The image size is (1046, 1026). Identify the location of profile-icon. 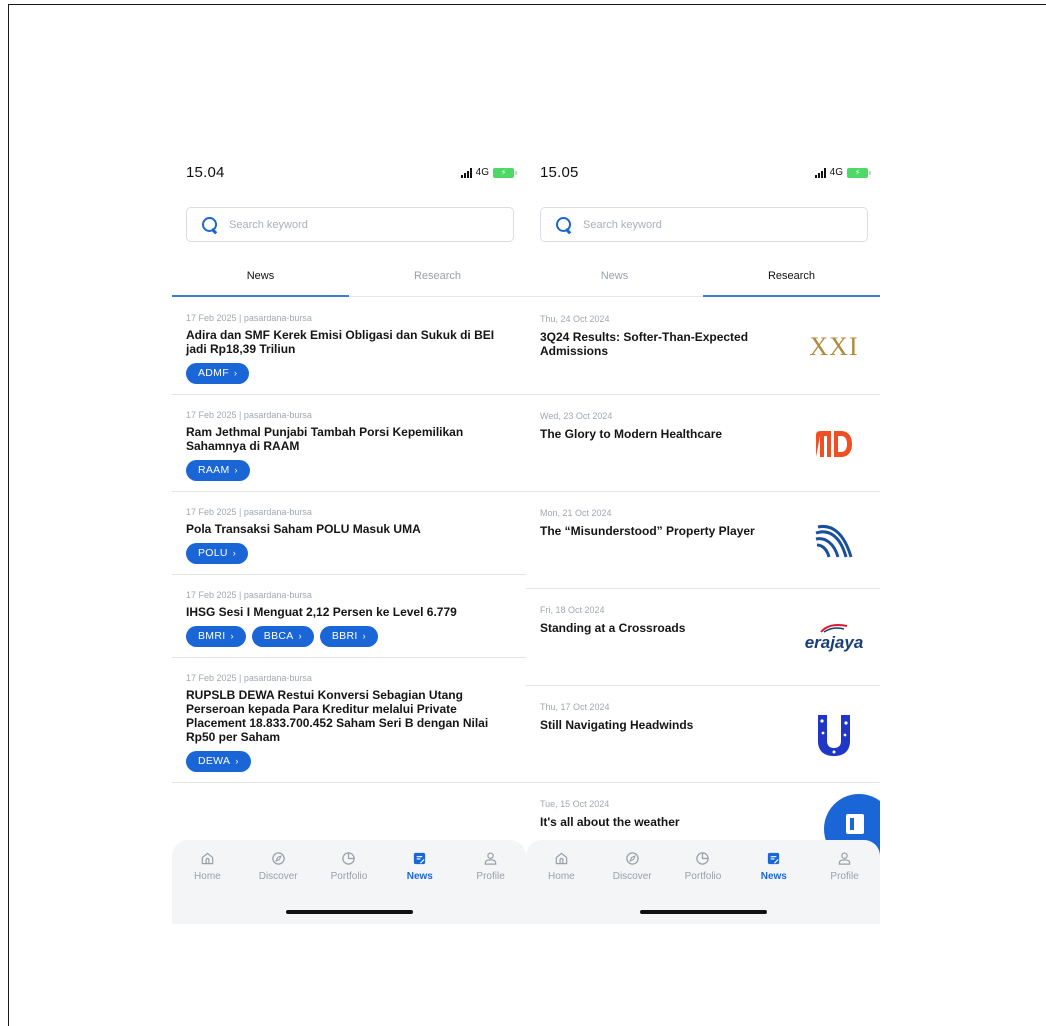
(491, 858).